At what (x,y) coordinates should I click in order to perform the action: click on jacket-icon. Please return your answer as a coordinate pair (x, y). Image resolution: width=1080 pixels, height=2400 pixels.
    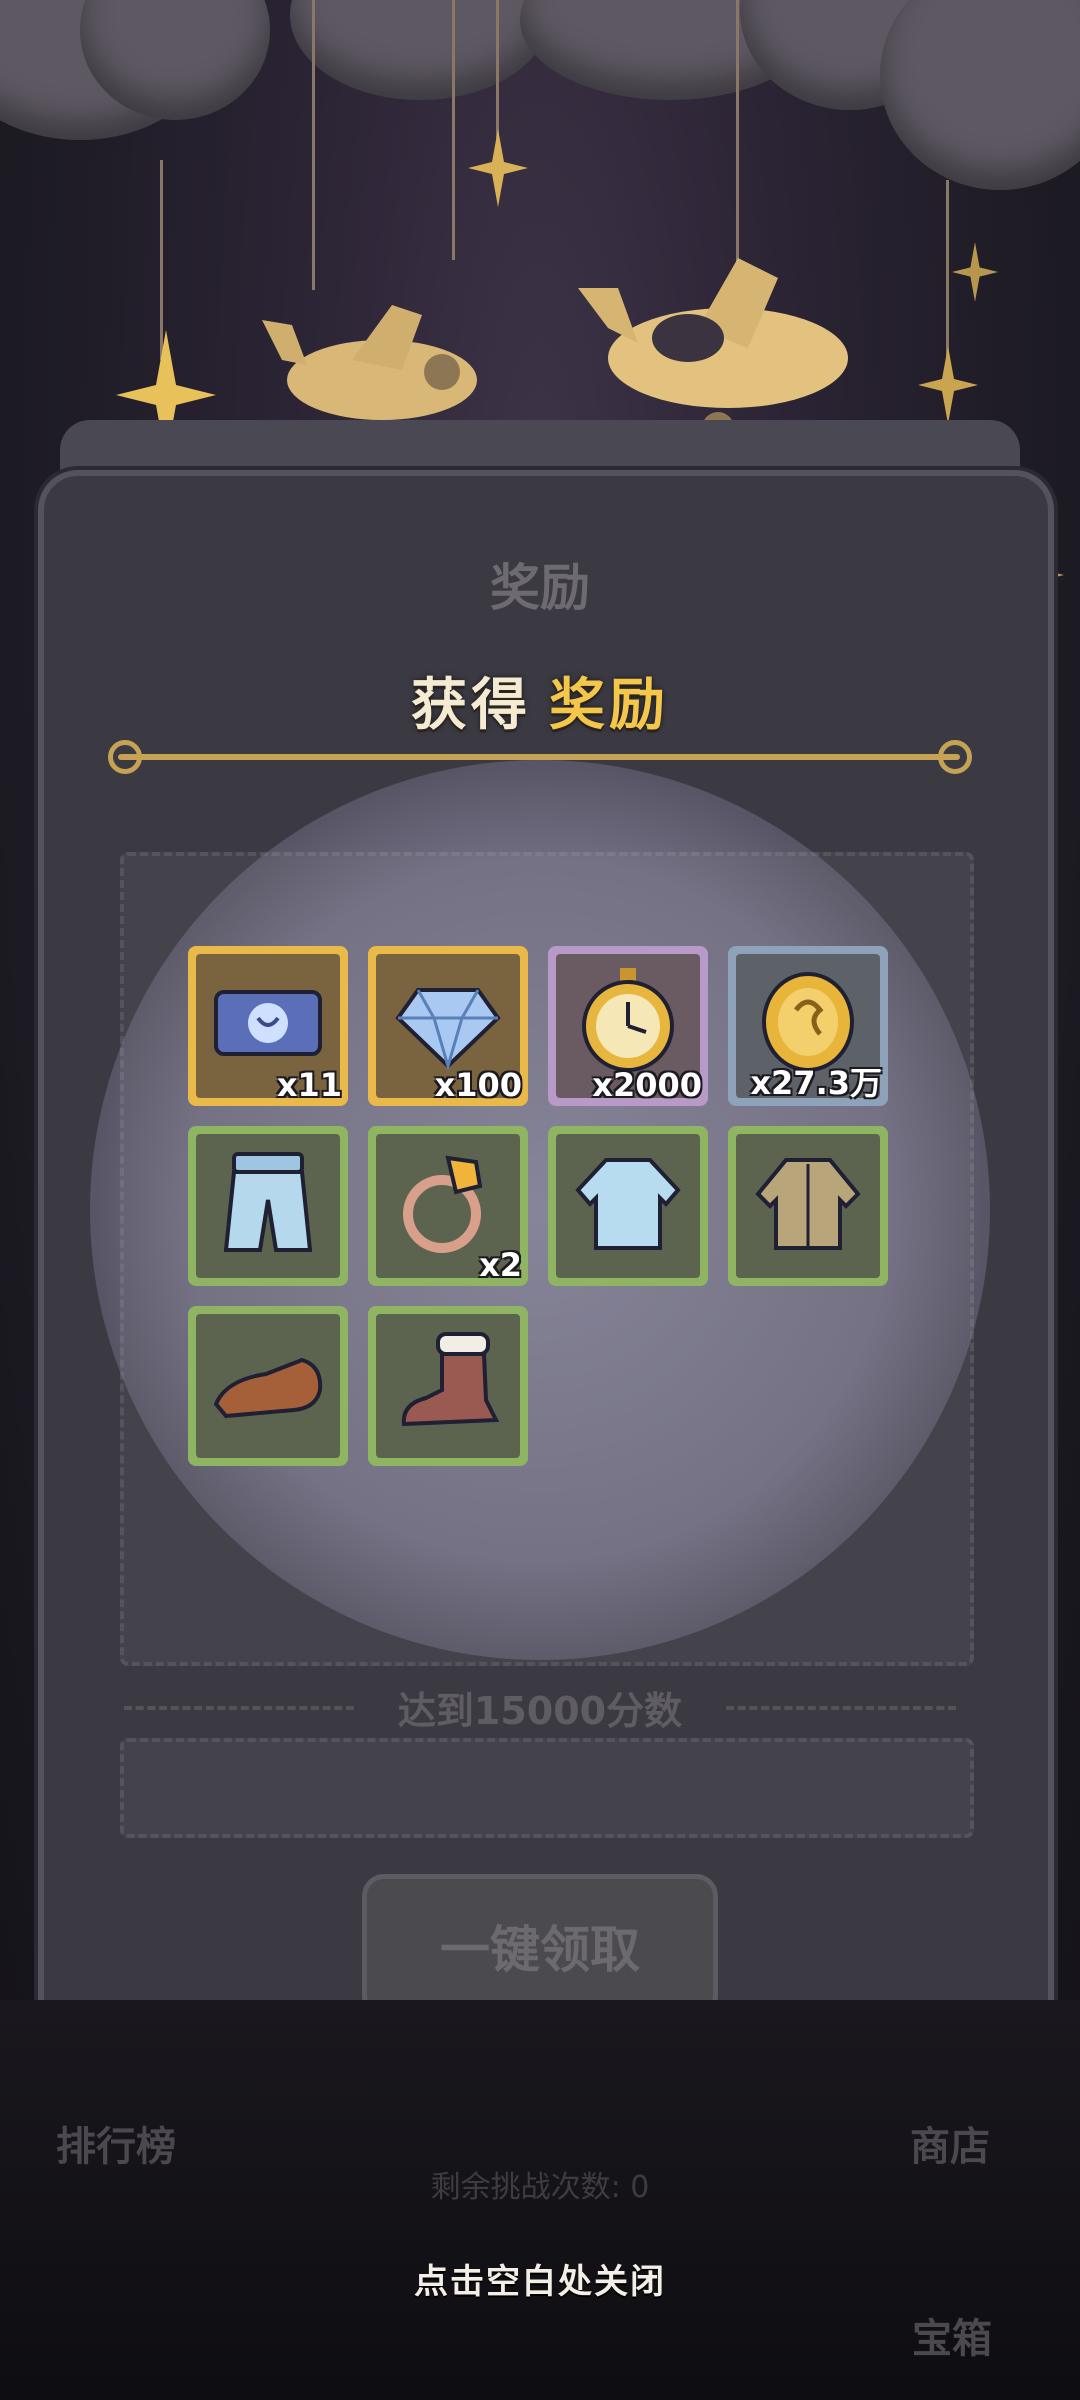
    Looking at the image, I should click on (808, 1204).